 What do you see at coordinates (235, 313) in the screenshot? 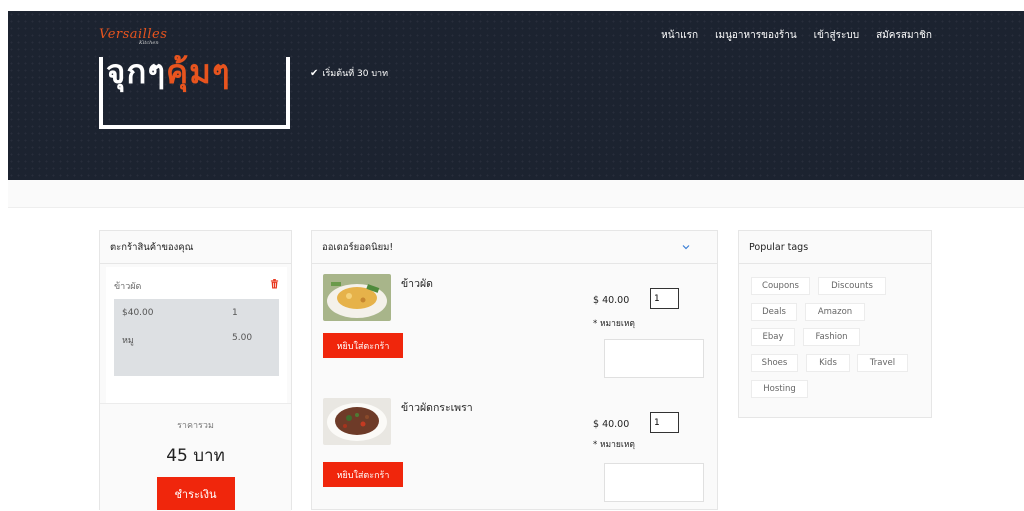
I see `cart-row-value: 1` at bounding box center [235, 313].